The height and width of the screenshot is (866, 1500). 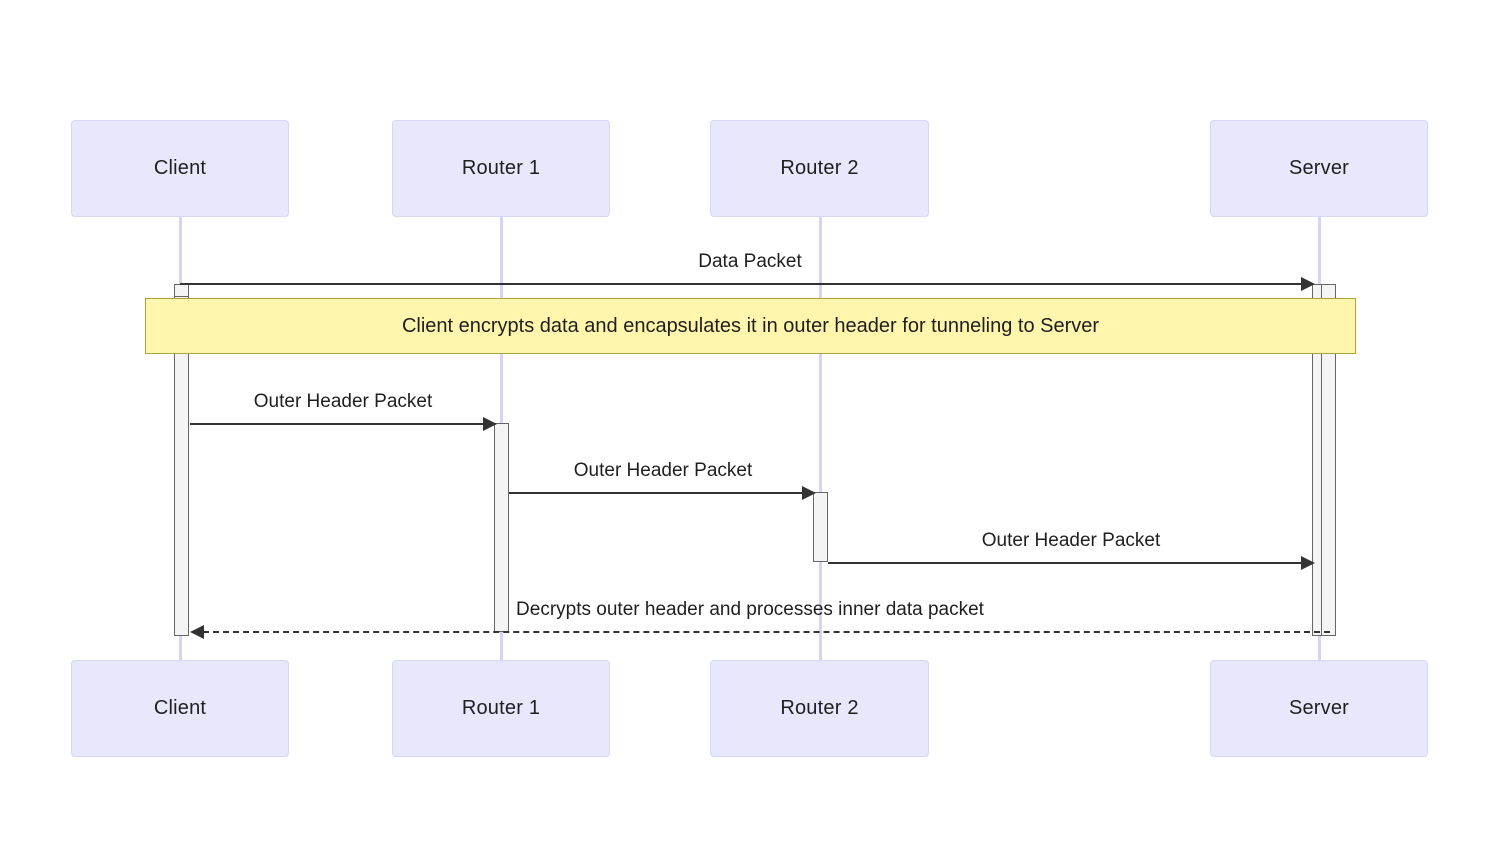 What do you see at coordinates (766, 632) in the screenshot?
I see `message-line-decrypt-return` at bounding box center [766, 632].